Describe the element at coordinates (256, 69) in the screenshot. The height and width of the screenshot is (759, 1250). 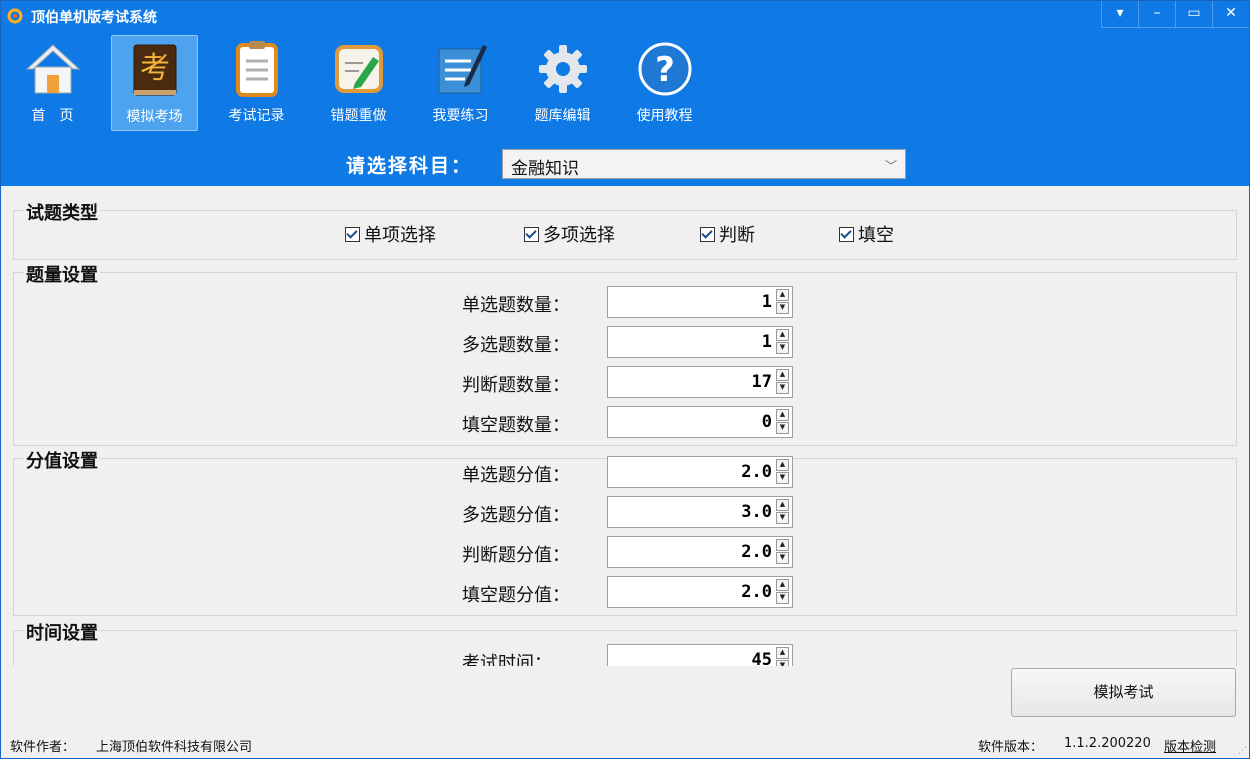
I see `clipboard-icon` at that location.